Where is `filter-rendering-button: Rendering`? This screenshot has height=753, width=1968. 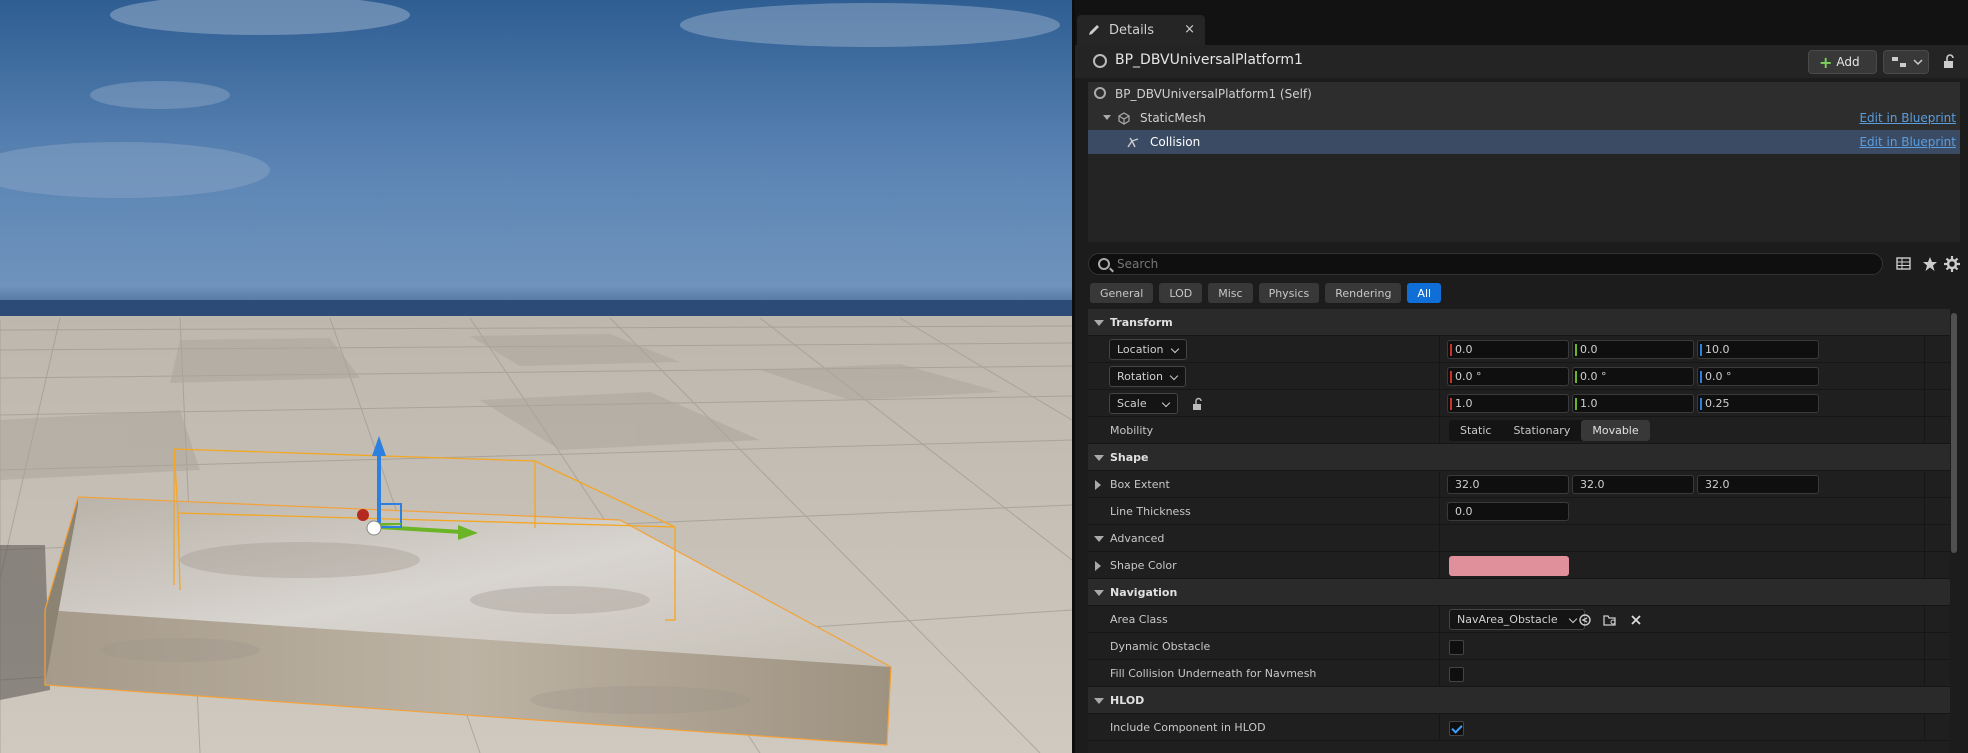 filter-rendering-button: Rendering is located at coordinates (1363, 293).